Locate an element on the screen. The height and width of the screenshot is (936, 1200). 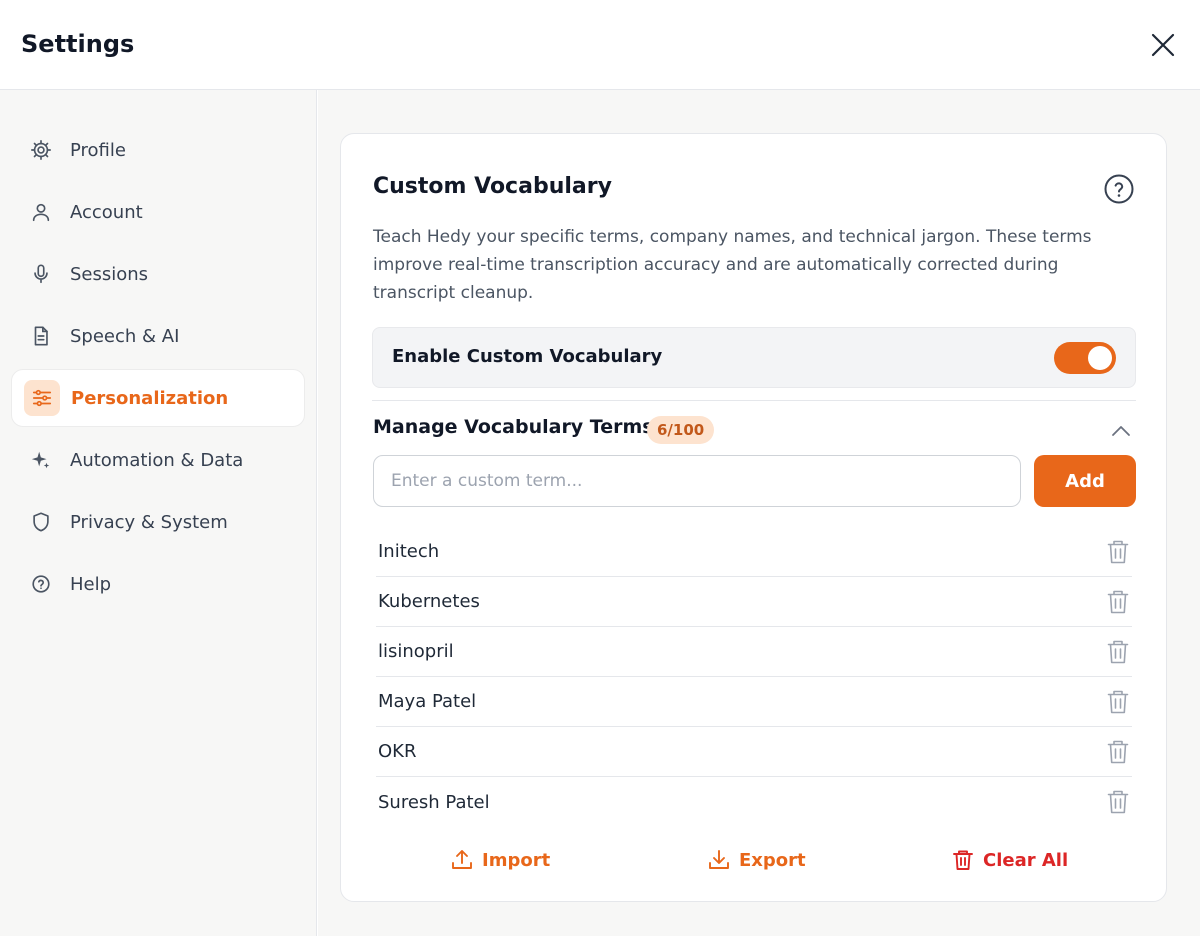
sidebar-item-label: Account is located at coordinates (106, 212).